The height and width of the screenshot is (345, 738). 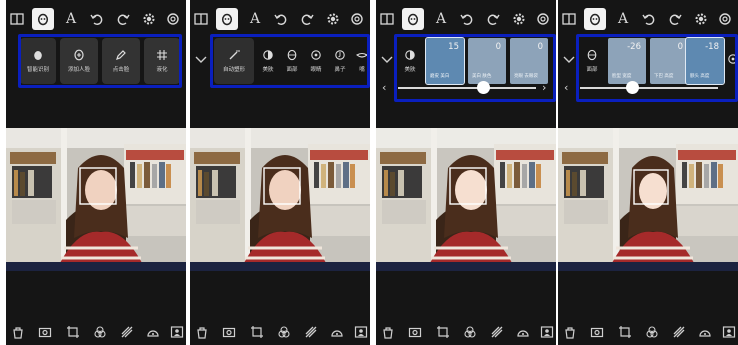 What do you see at coordinates (162, 61) in the screenshot?
I see `tool-liquify: 液化` at bounding box center [162, 61].